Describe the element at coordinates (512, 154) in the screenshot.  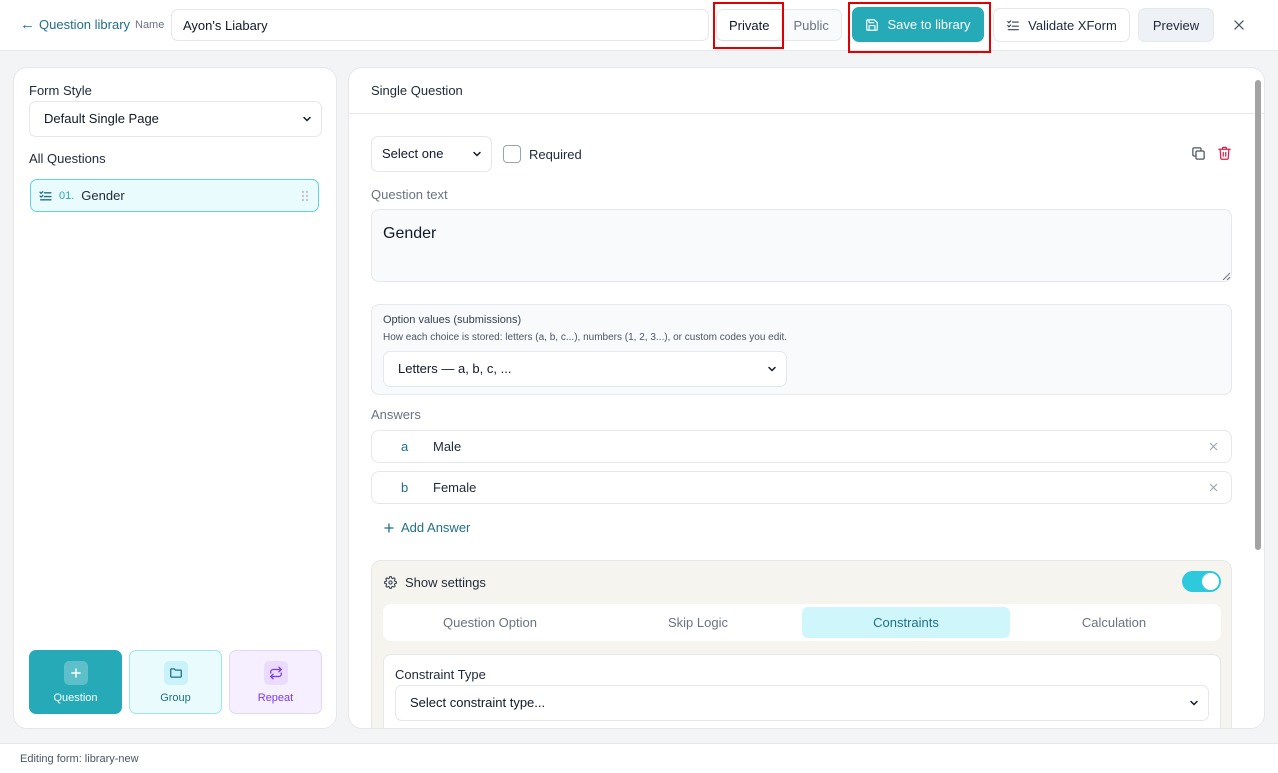
I see `required-checkbox` at that location.